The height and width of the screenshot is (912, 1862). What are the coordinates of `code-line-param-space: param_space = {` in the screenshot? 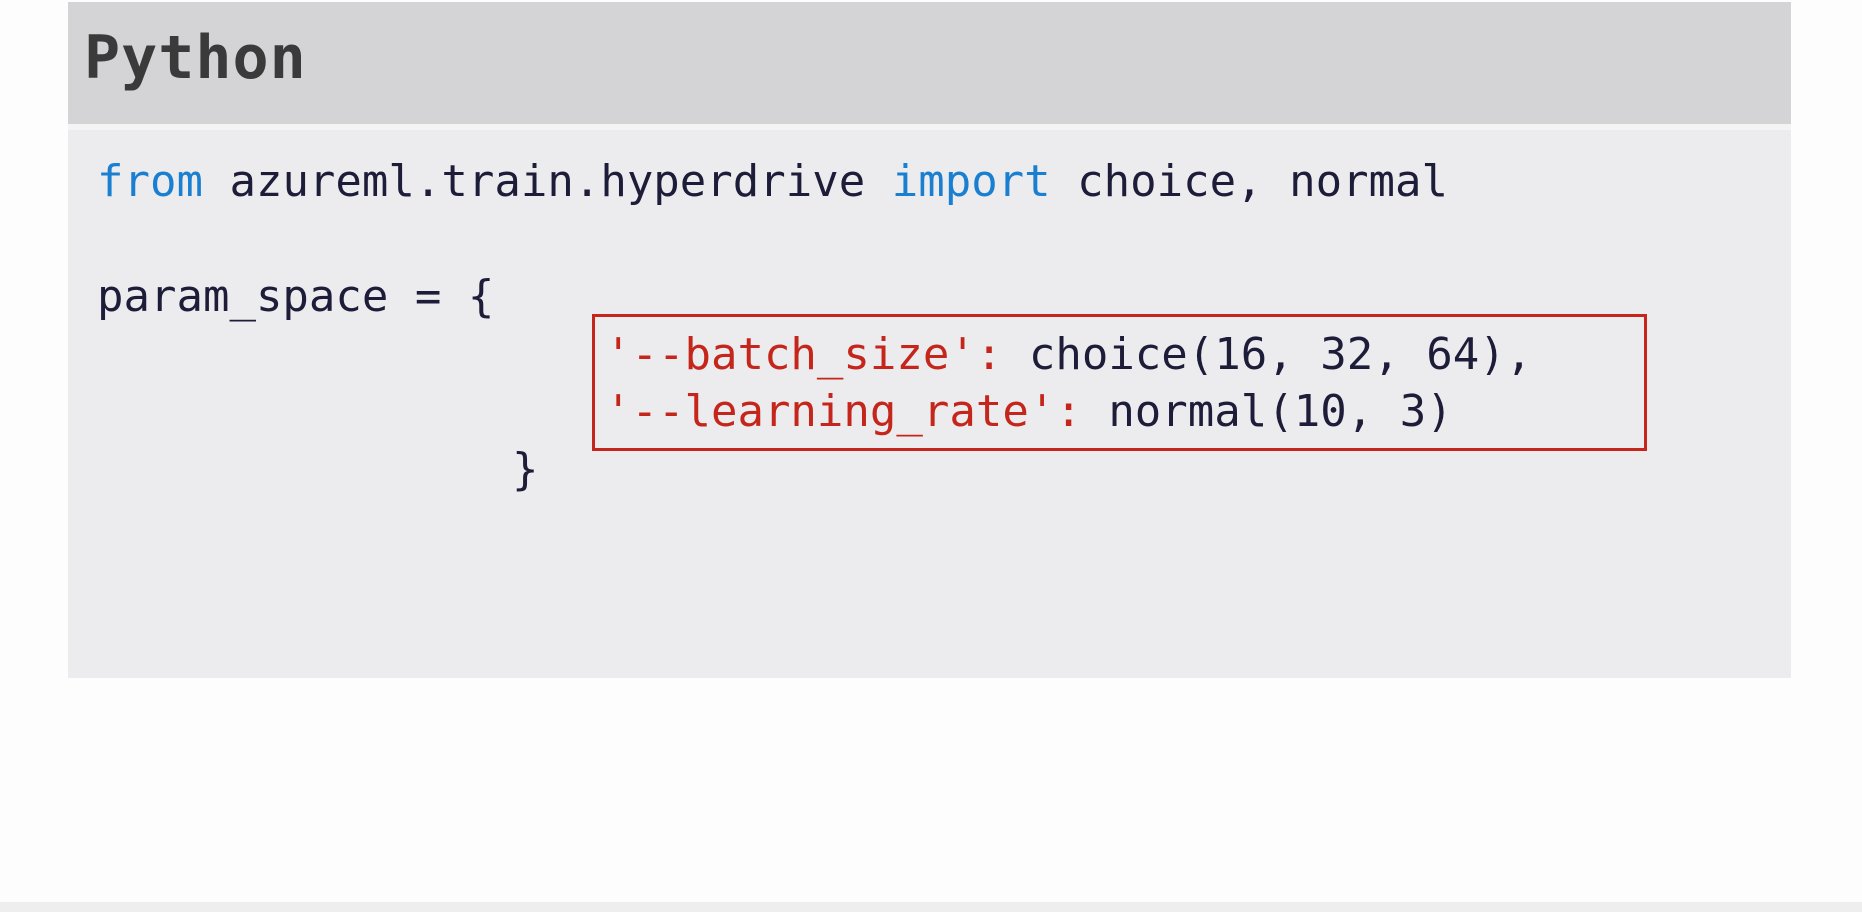 It's located at (296, 296).